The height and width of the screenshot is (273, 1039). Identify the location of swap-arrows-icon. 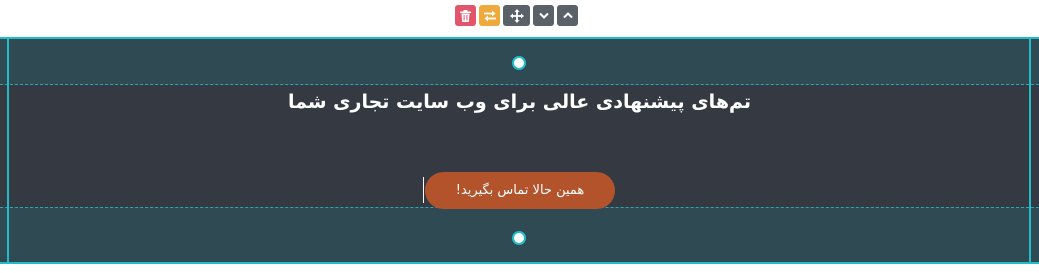
(489, 15).